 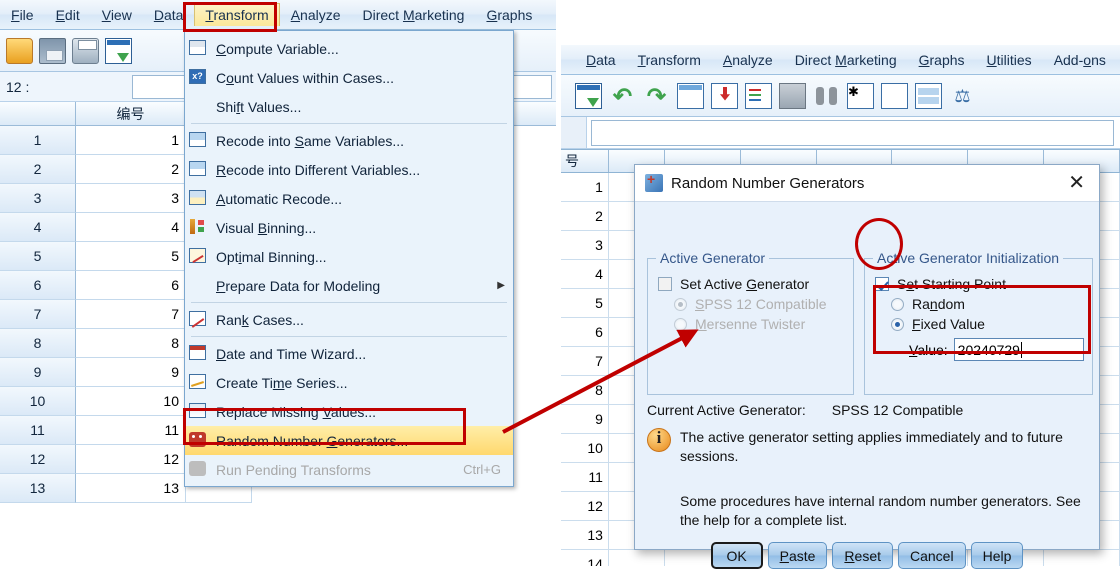 I want to click on menu-file: File, so click(x=22, y=15).